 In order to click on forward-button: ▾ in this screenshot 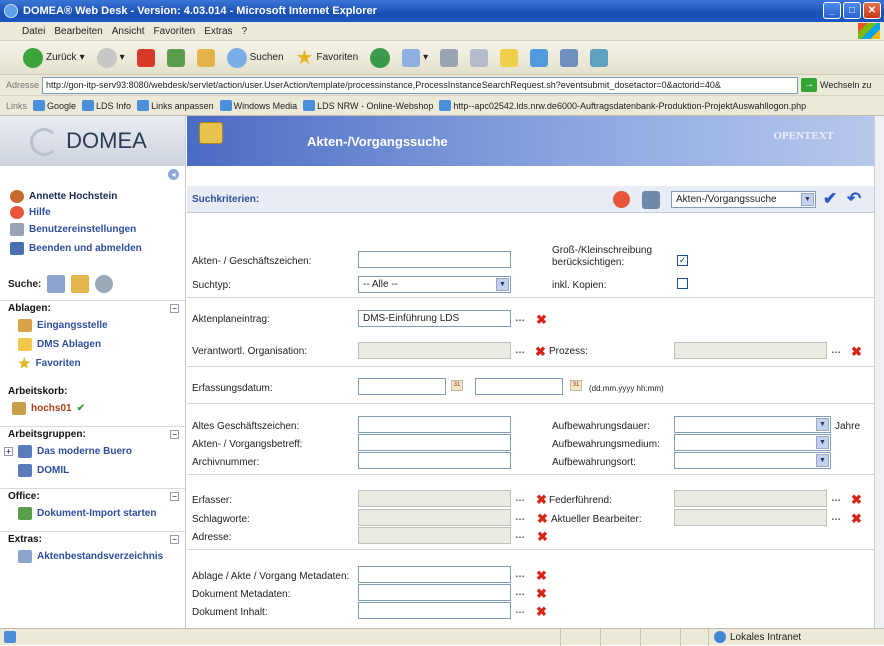, I will do `click(111, 58)`.